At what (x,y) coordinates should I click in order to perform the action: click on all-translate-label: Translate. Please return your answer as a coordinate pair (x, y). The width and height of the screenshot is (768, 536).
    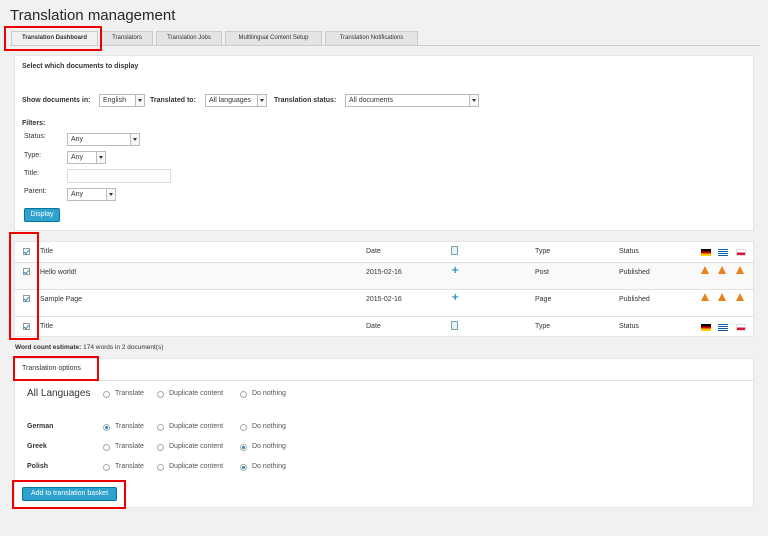
    Looking at the image, I should click on (129, 393).